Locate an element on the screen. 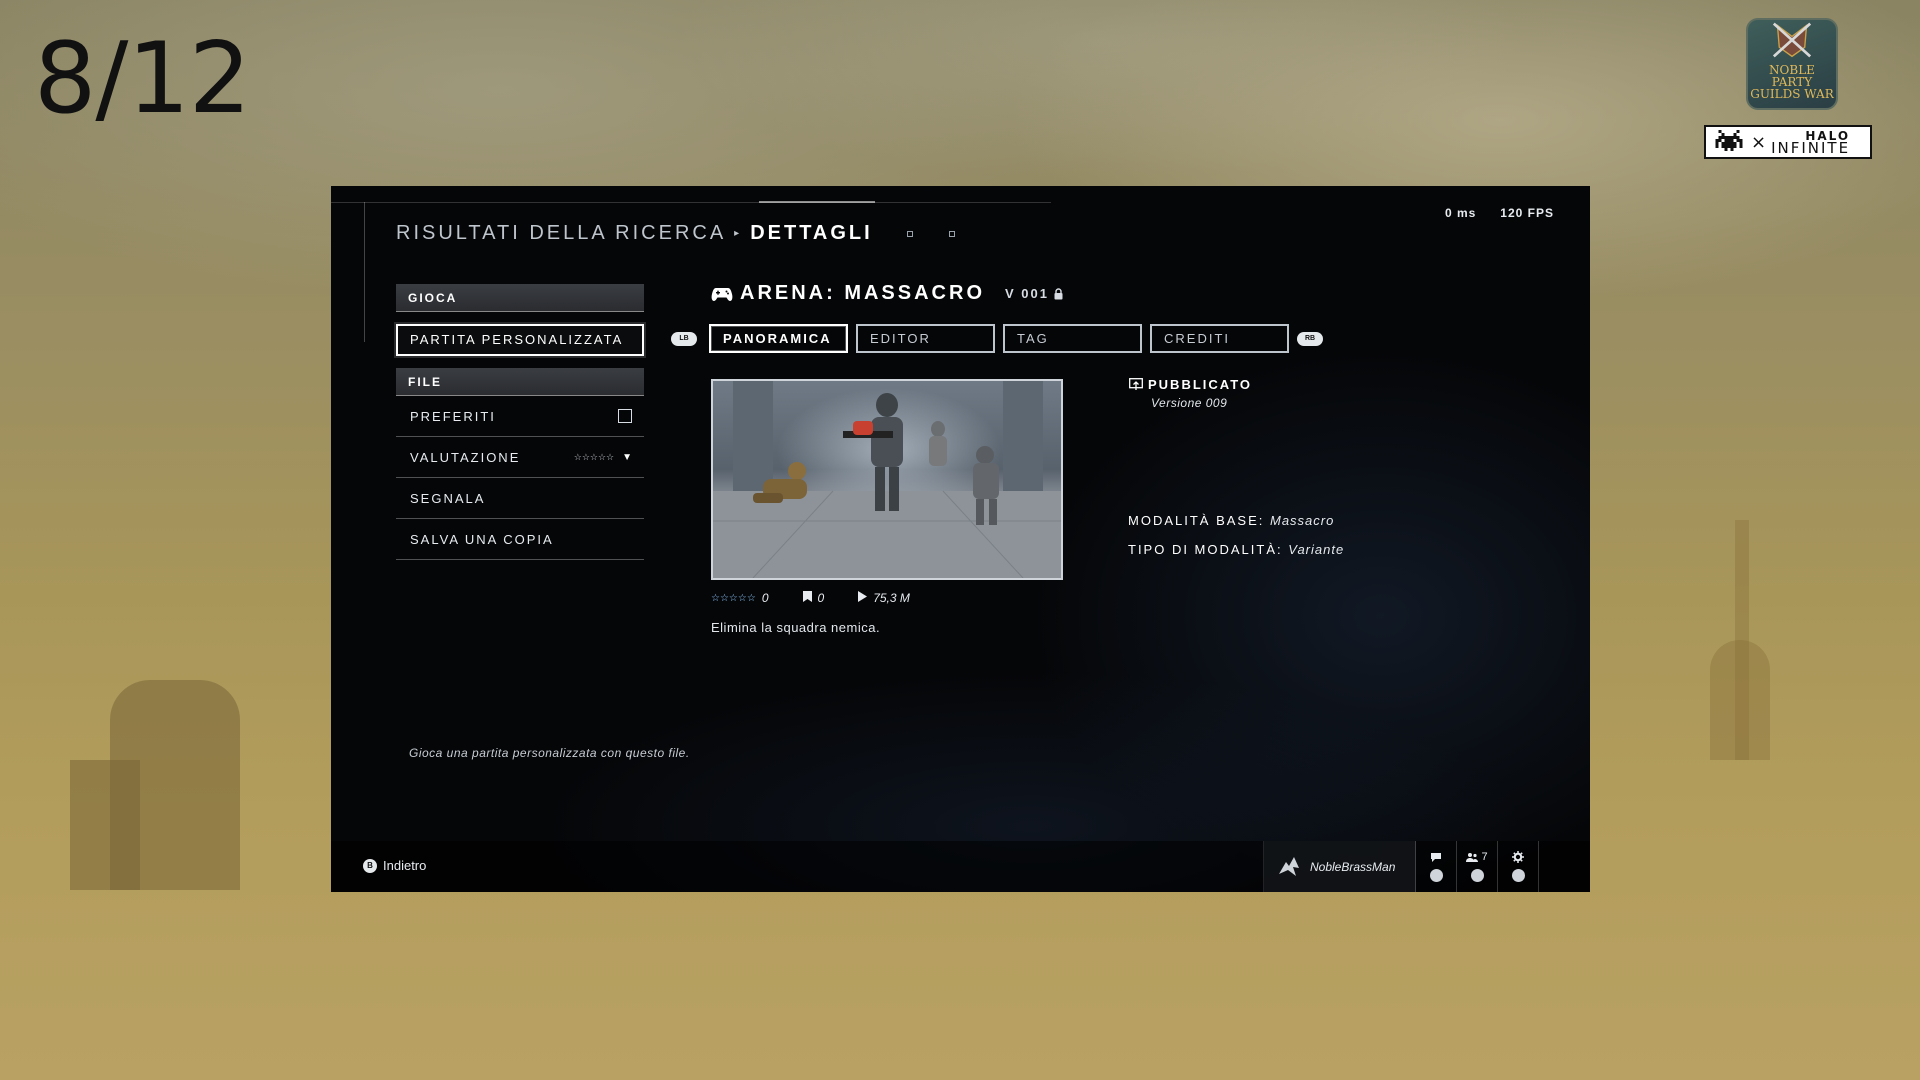 The width and height of the screenshot is (1920, 1080). report-item: SEGNALA is located at coordinates (520, 498).